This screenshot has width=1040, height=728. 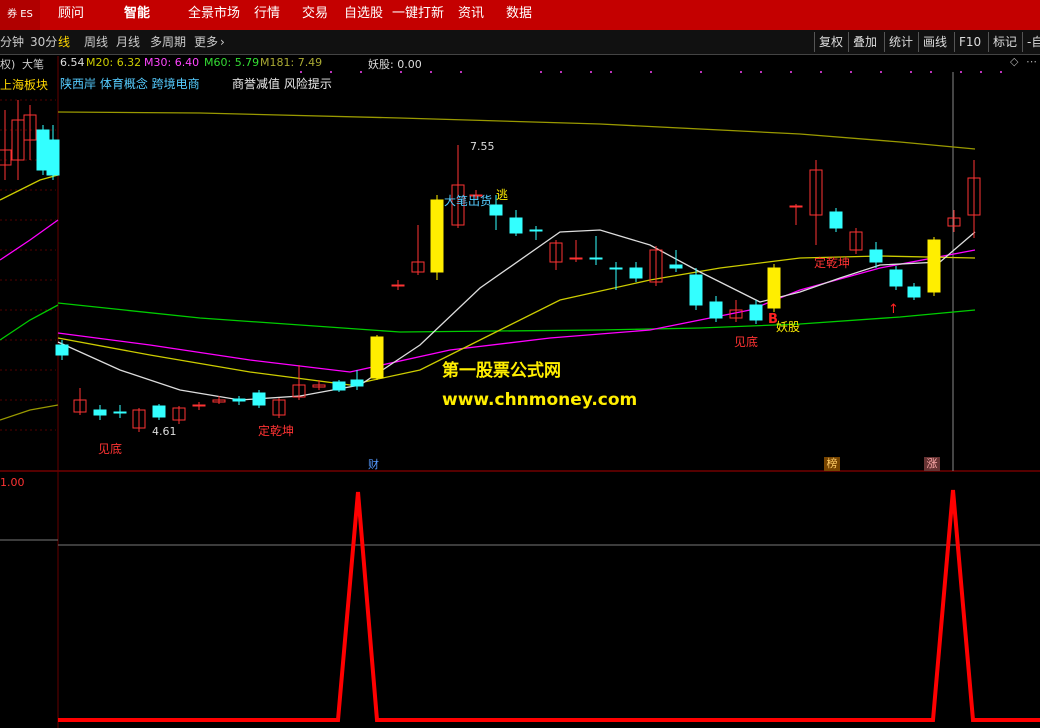 I want to click on signal-jiandi-1: 见底, so click(x=110, y=449).